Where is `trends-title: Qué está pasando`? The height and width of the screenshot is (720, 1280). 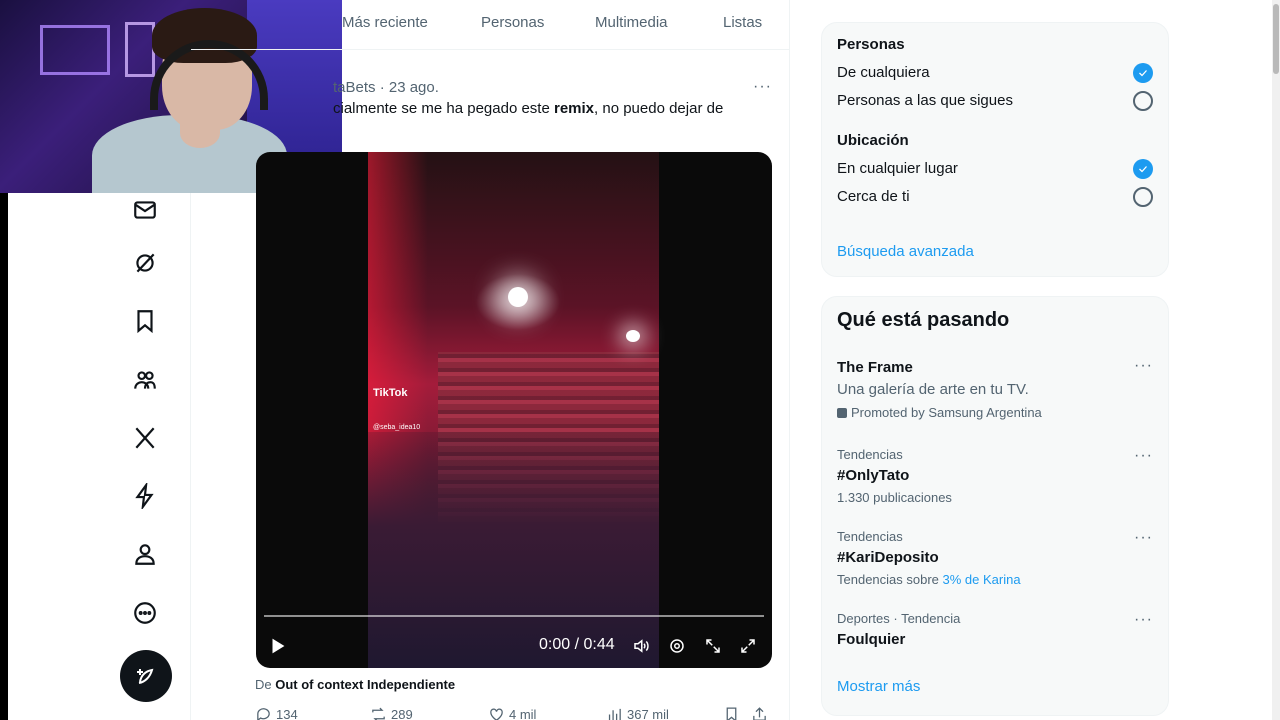
trends-title: Qué está pasando is located at coordinates (923, 320).